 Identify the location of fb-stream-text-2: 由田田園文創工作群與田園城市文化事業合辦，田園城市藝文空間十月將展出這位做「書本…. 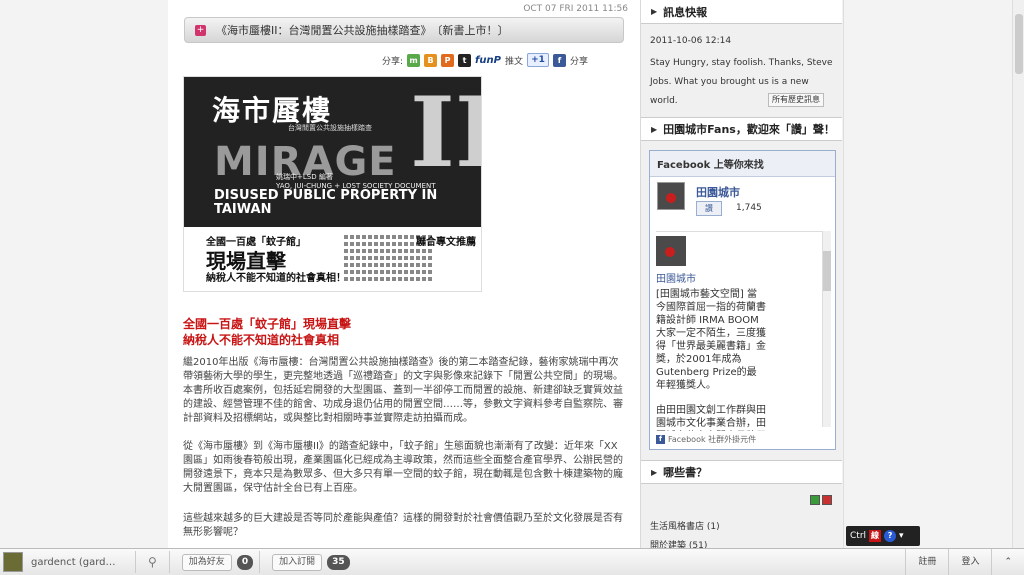
(711, 417).